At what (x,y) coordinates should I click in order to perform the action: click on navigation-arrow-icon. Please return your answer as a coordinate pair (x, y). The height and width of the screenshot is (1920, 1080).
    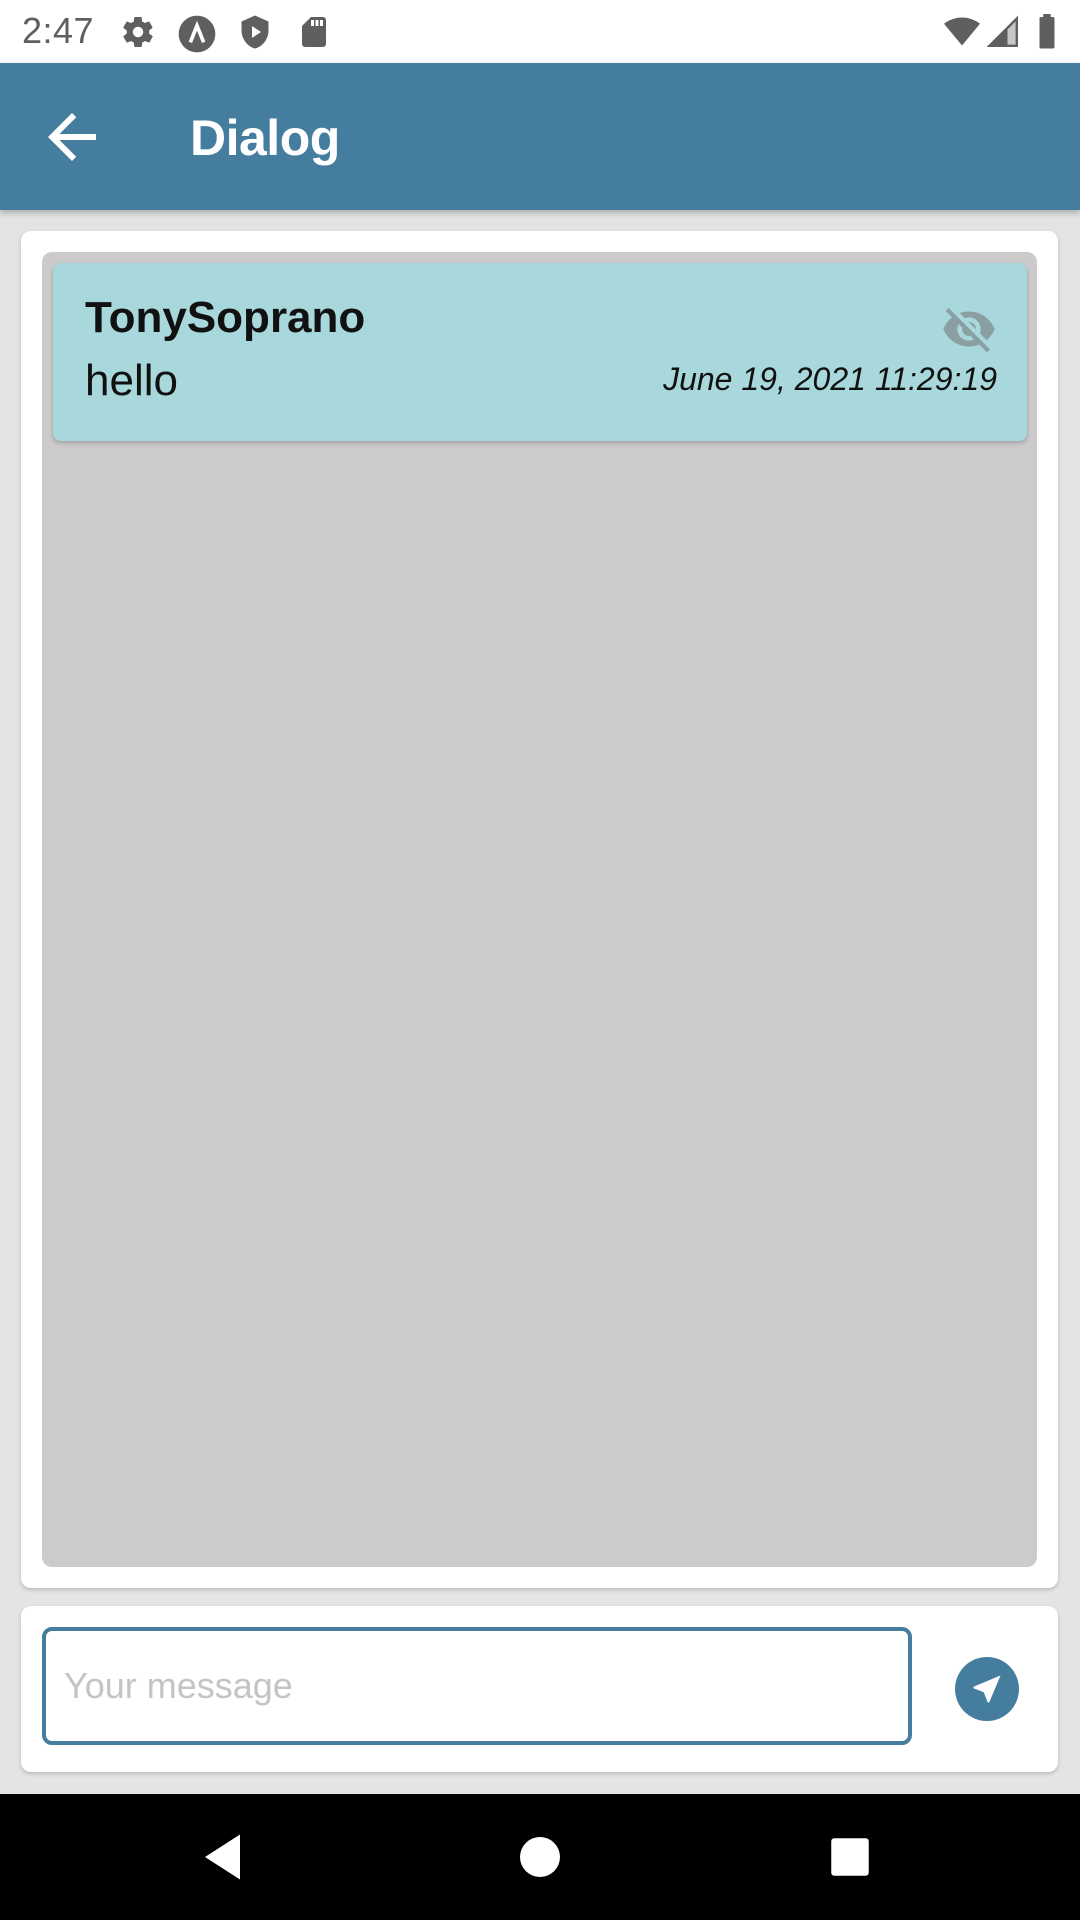
    Looking at the image, I should click on (987, 1689).